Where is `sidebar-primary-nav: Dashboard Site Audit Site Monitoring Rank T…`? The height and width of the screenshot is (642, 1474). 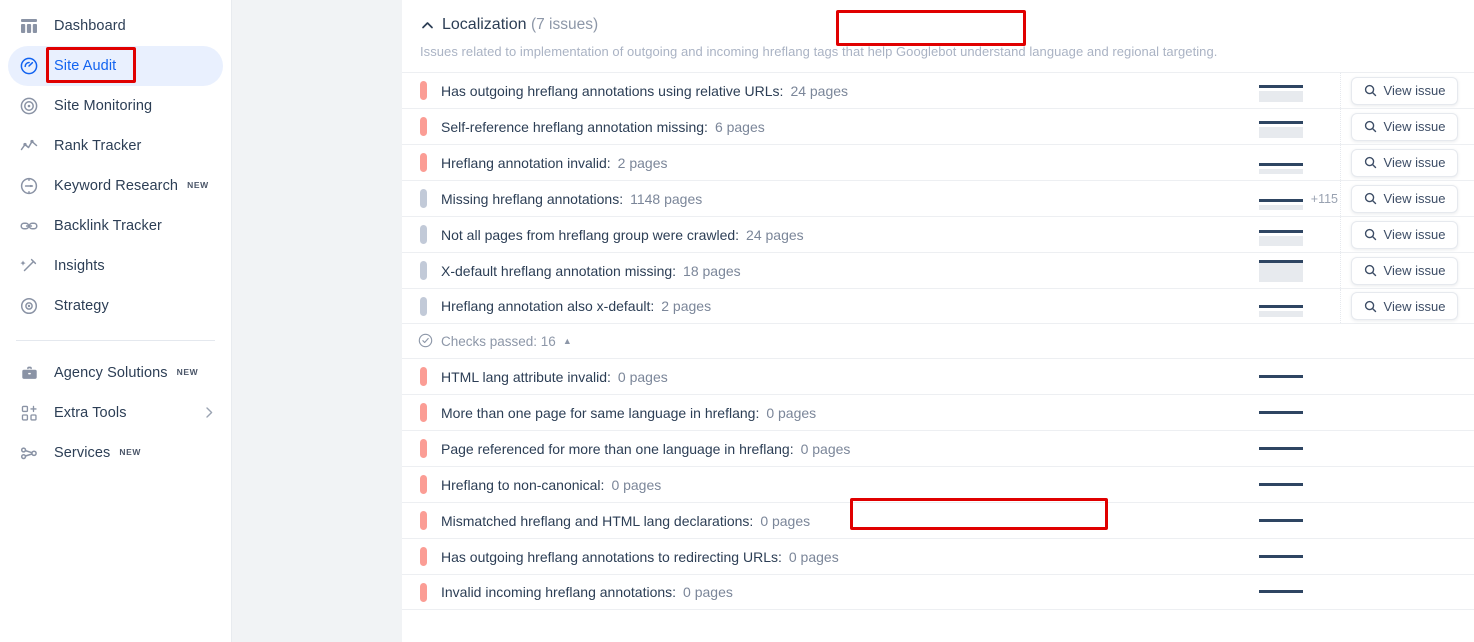
sidebar-primary-nav: Dashboard Site Audit Site Monitoring Rank T… is located at coordinates (115, 166).